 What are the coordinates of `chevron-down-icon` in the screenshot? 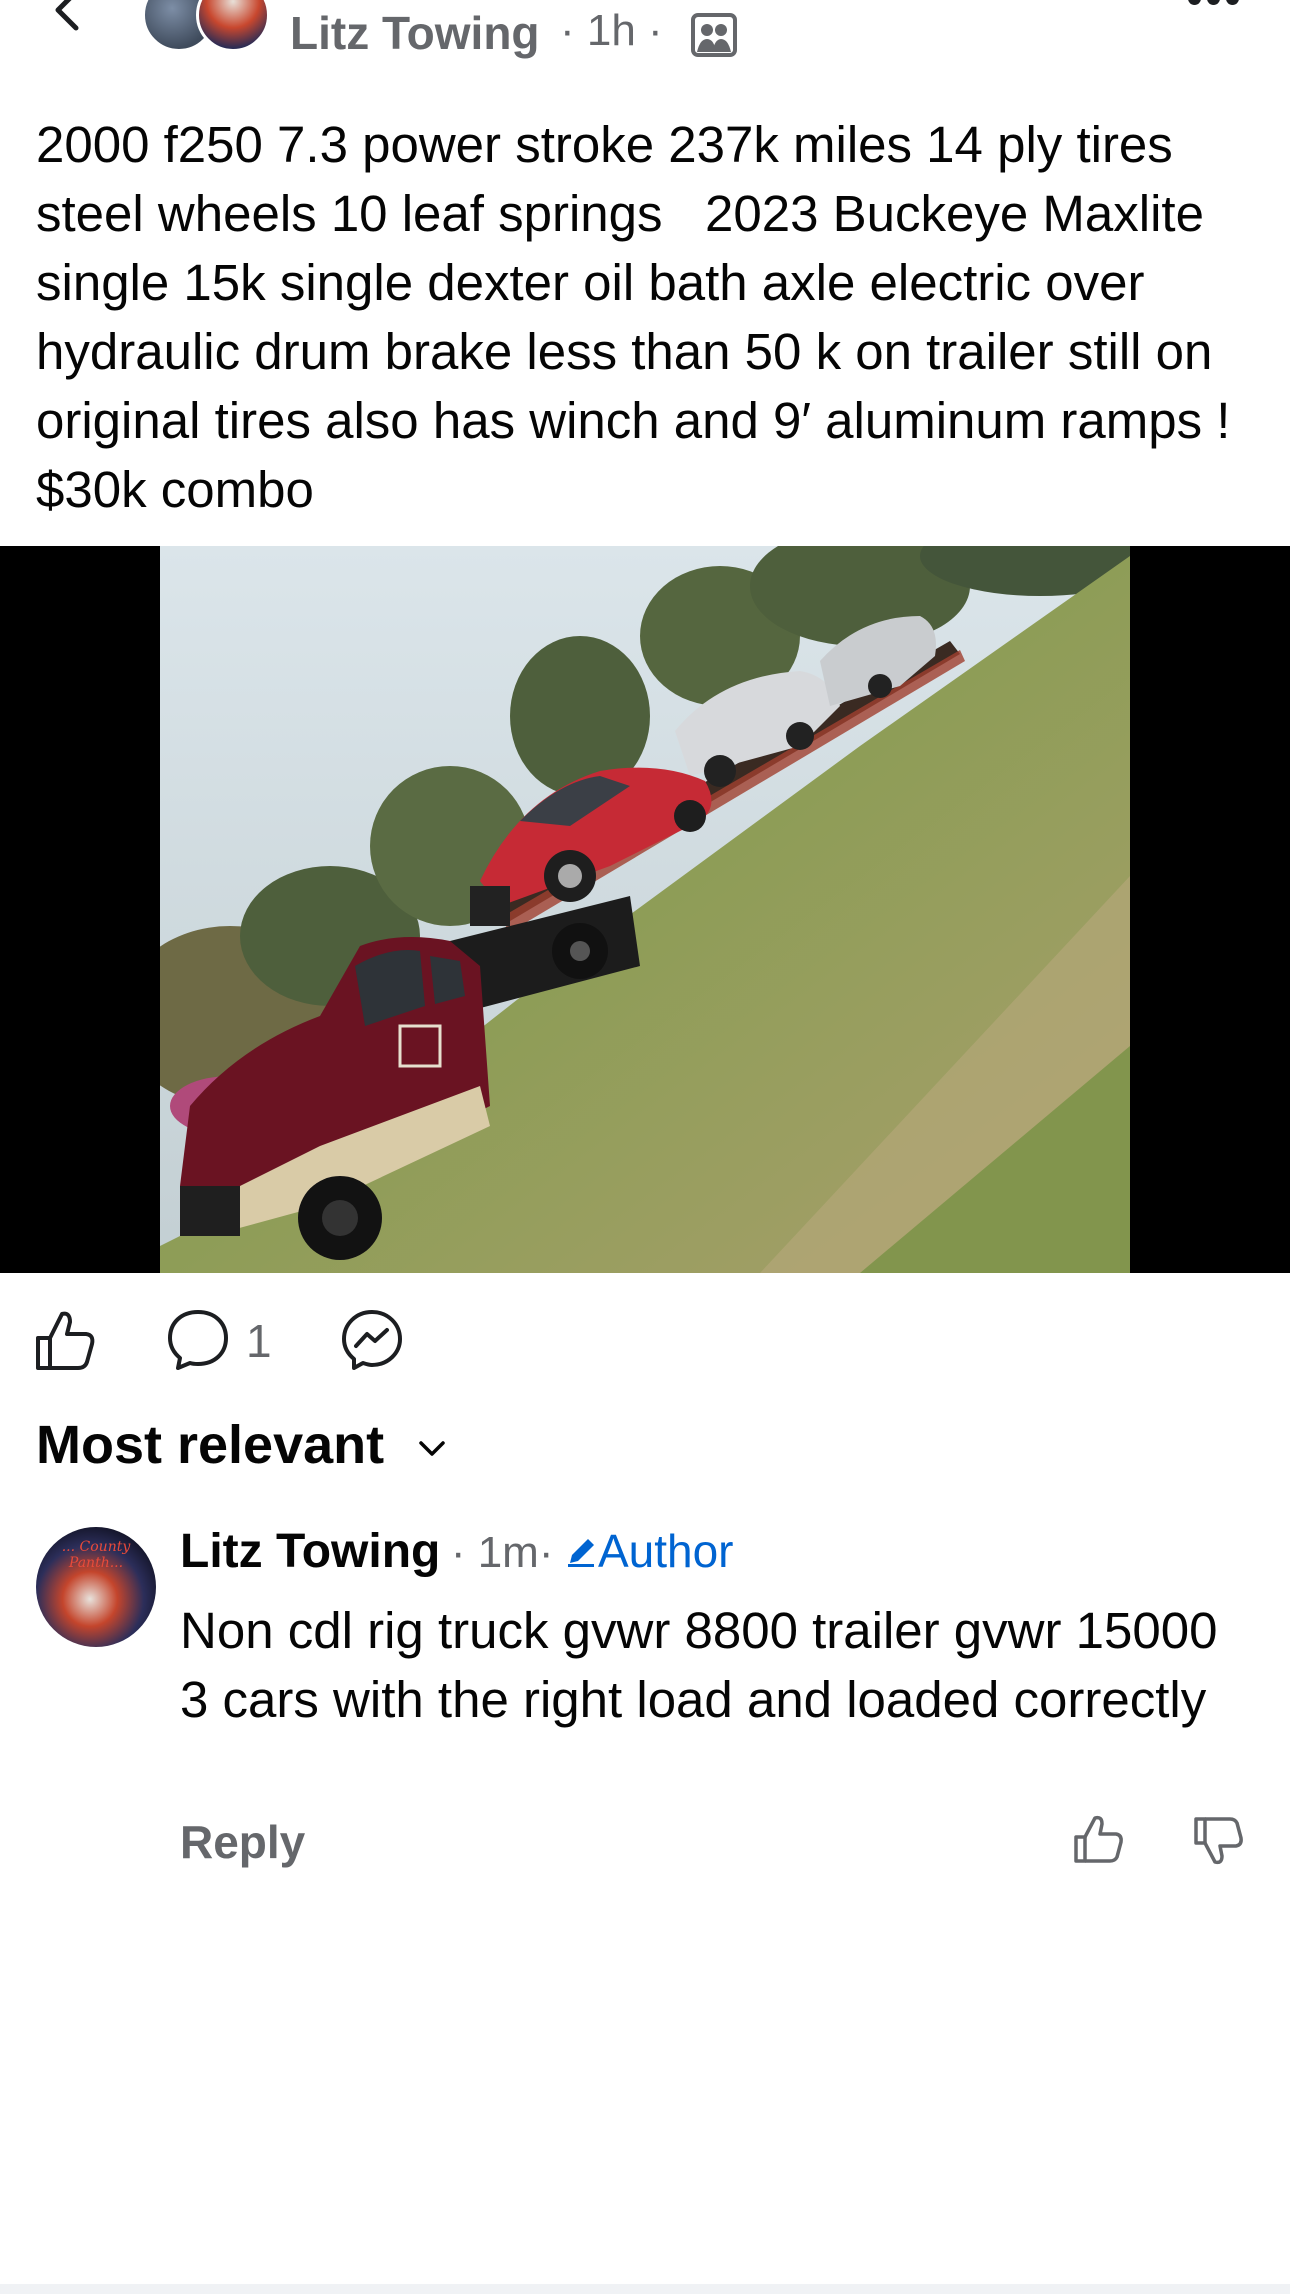 It's located at (432, 1448).